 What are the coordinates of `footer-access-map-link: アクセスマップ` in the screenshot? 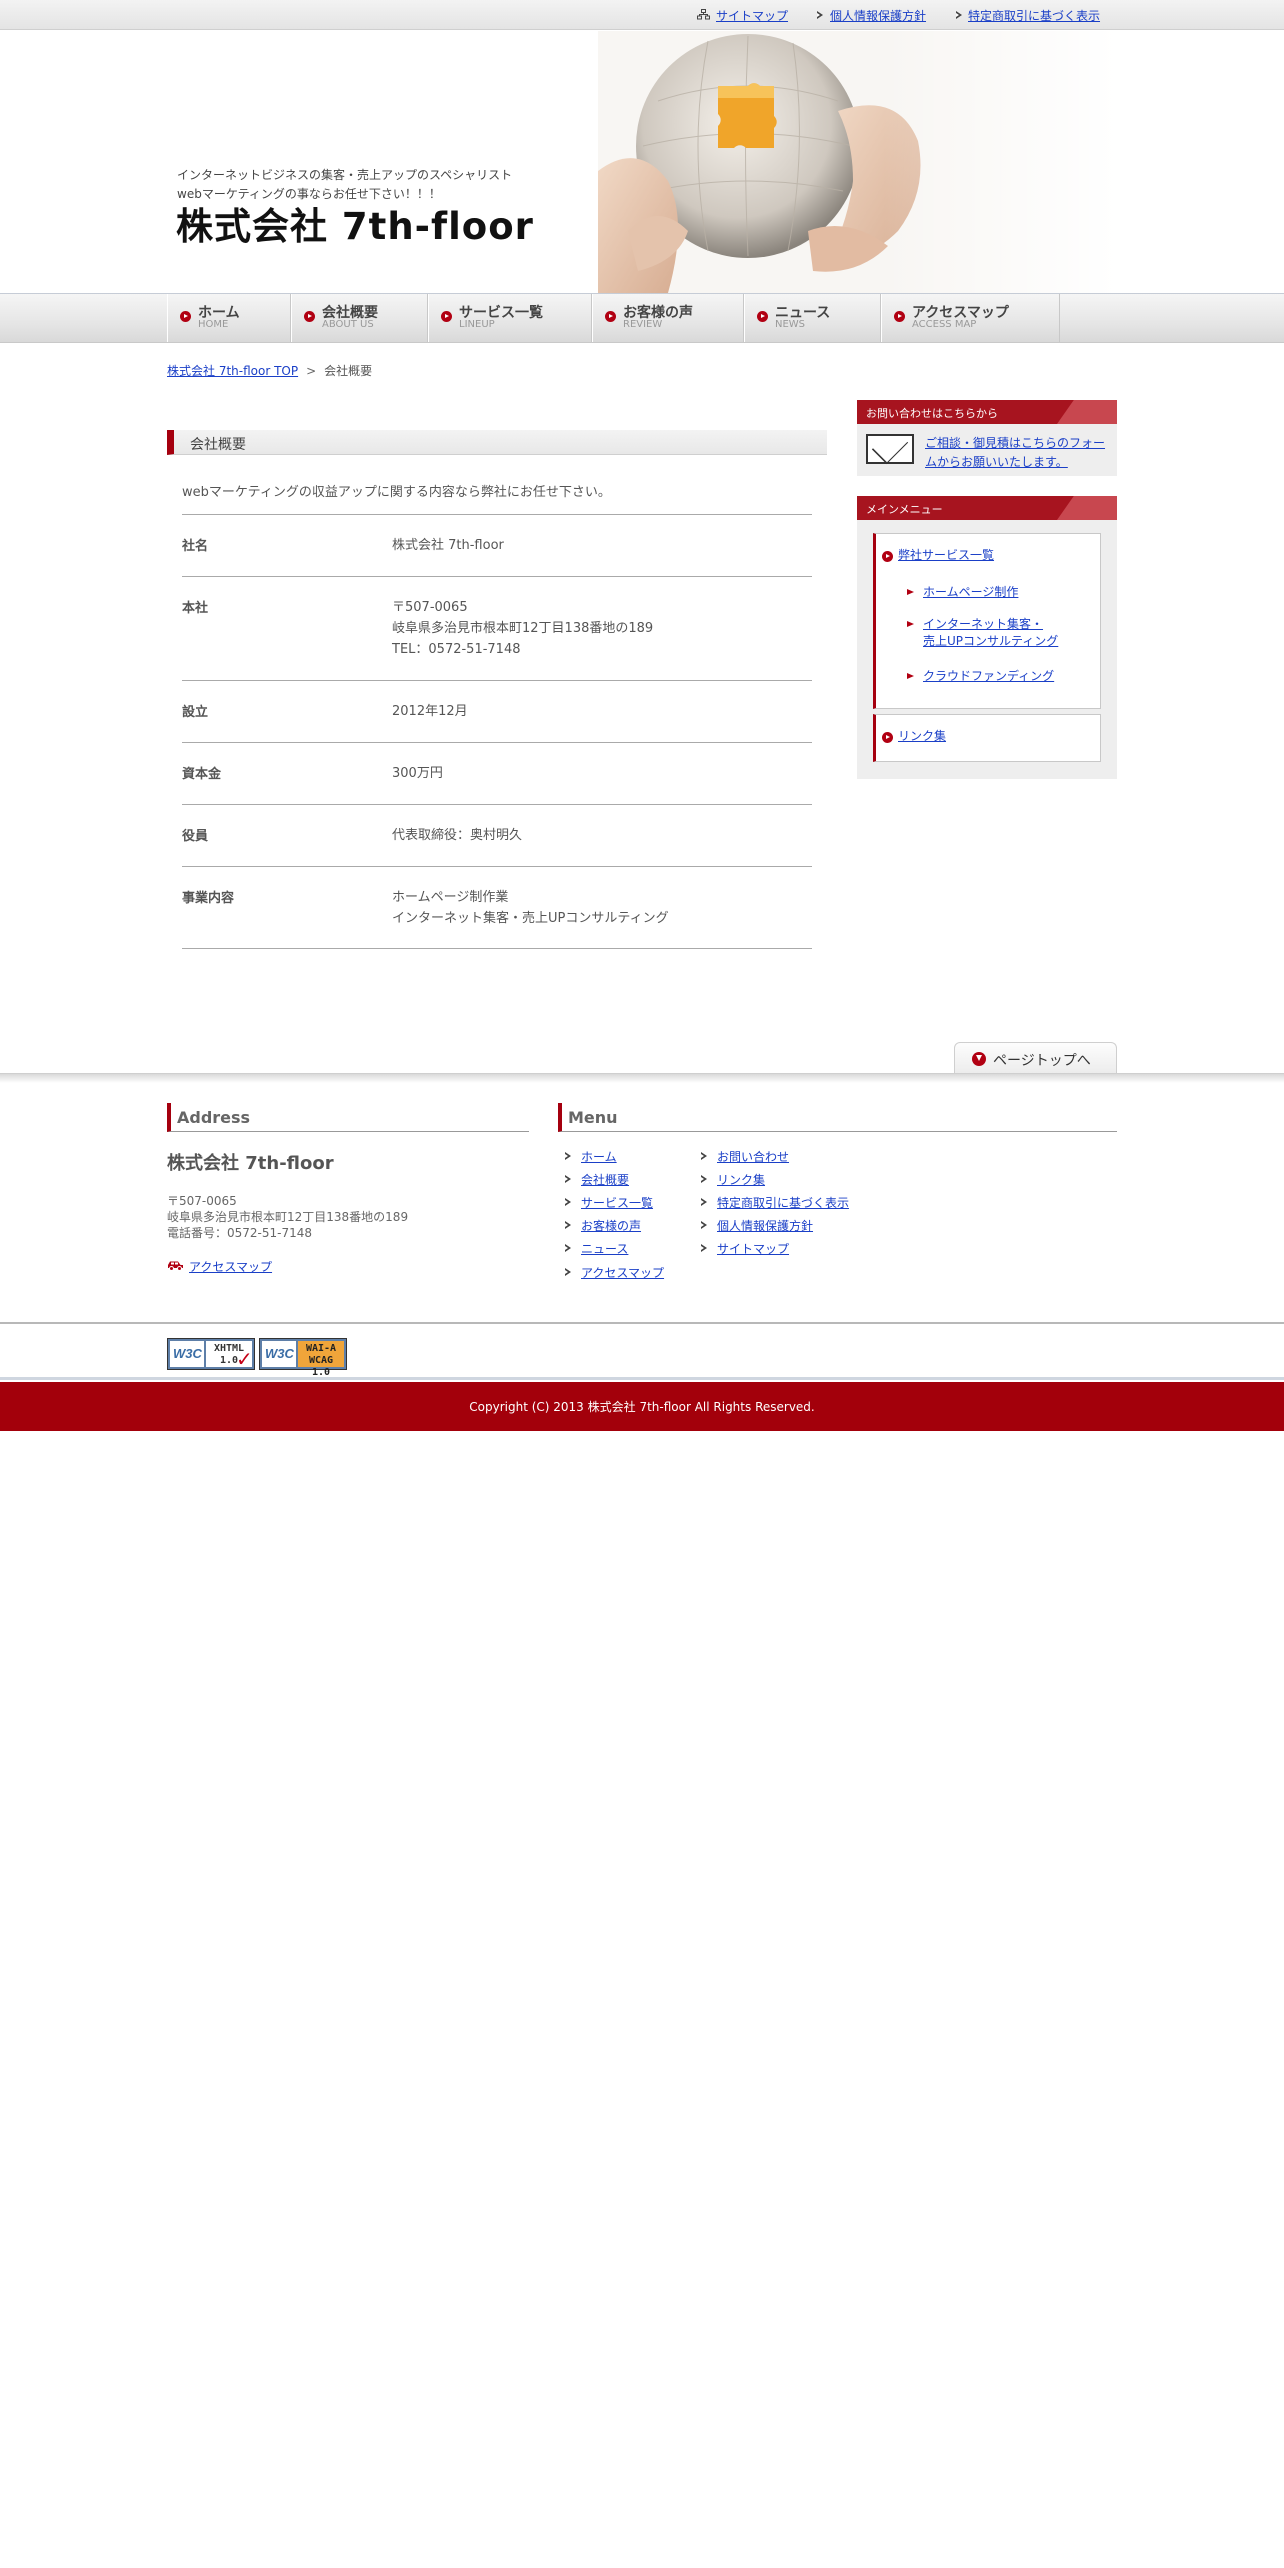 It's located at (230, 1266).